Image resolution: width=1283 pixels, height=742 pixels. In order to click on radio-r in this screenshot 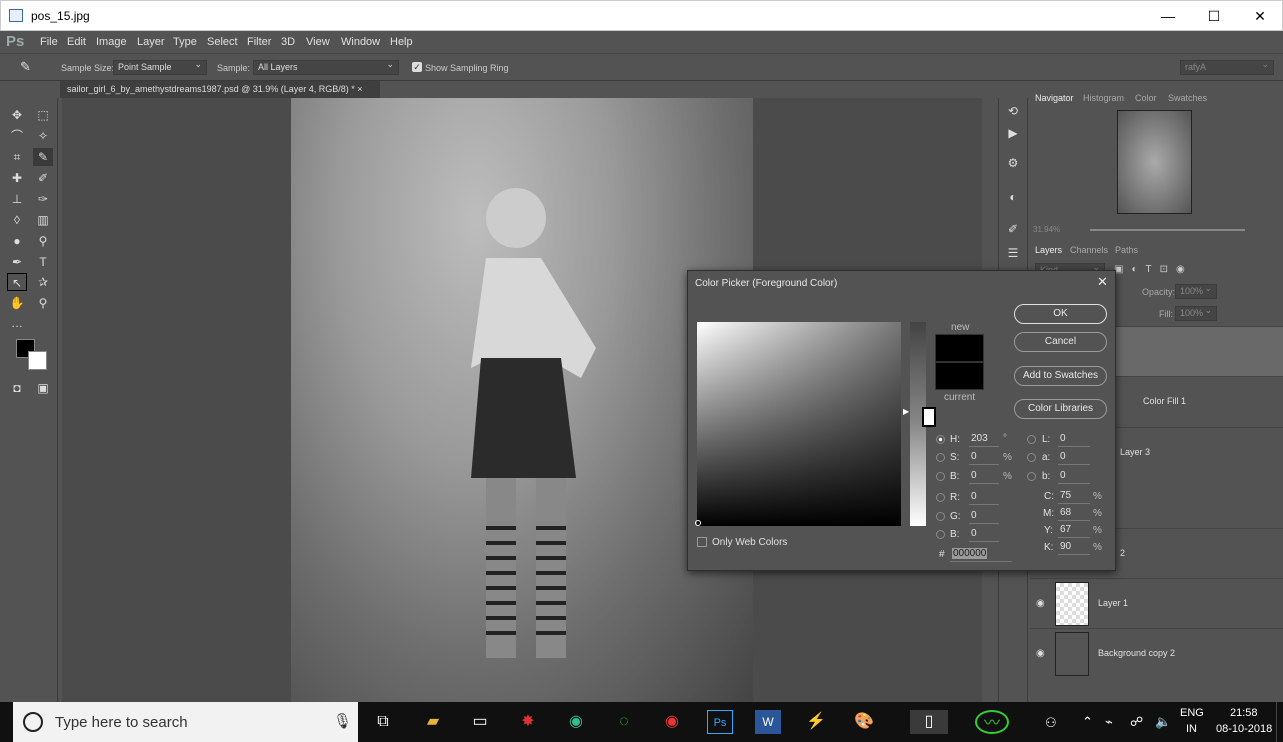, I will do `click(940, 497)`.